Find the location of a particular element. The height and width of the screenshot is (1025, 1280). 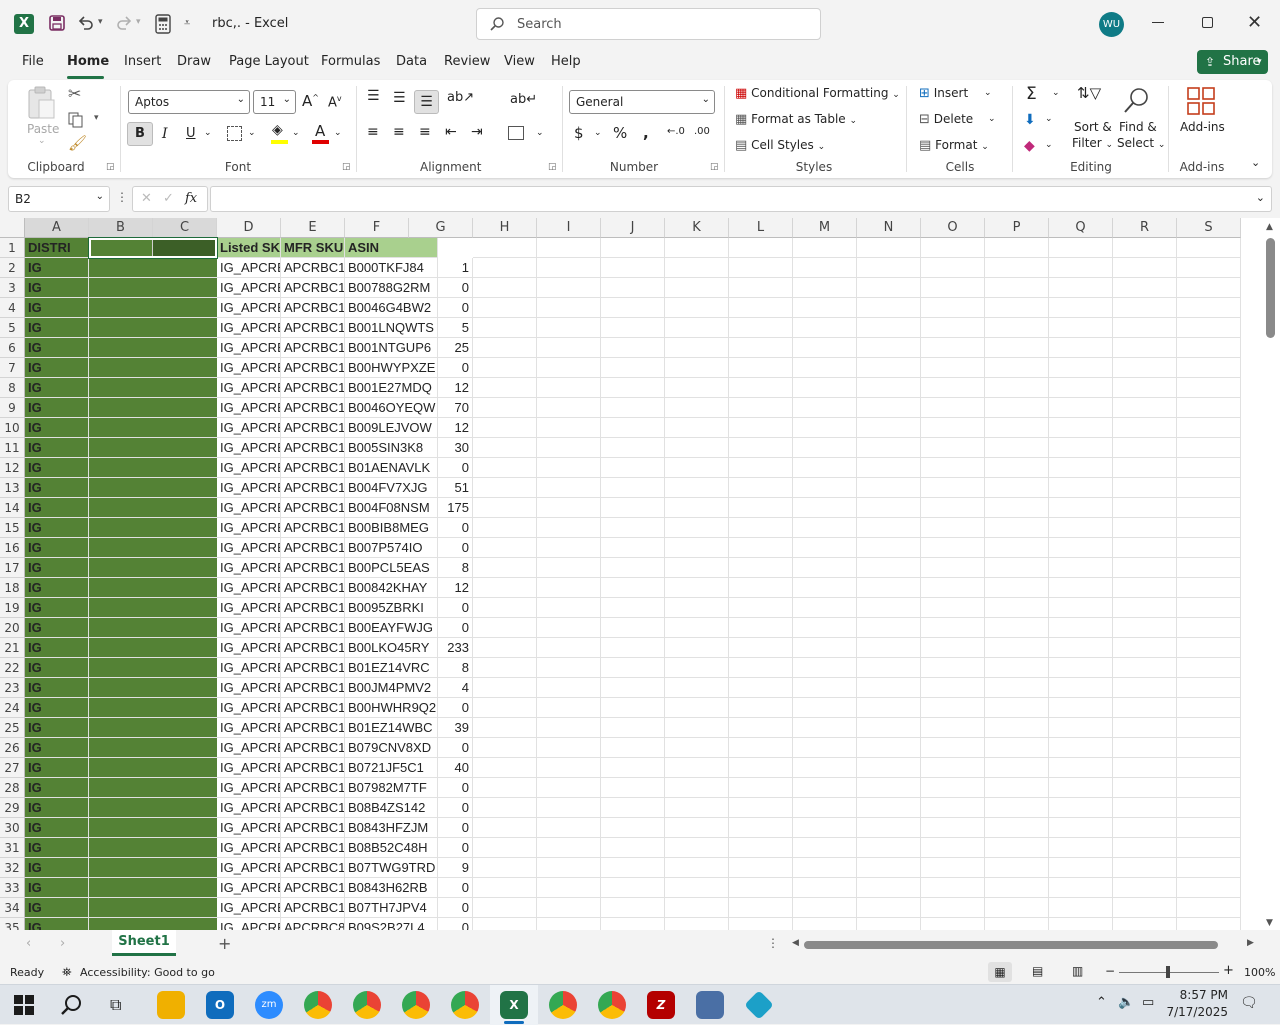

cell-quantity: 8 is located at coordinates (455, 568).